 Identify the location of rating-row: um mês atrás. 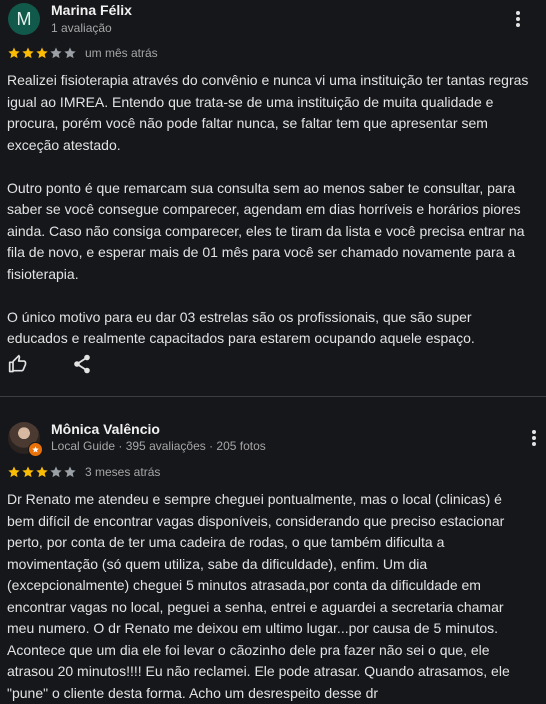
(82, 53).